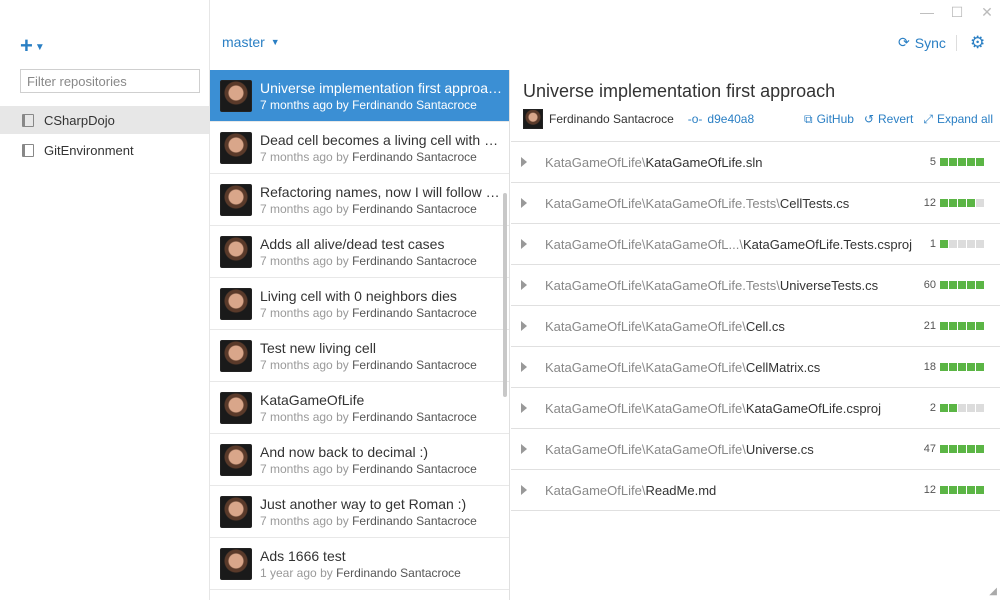 This screenshot has height=600, width=1000. What do you see at coordinates (927, 12) in the screenshot?
I see `minimize-icon: —` at bounding box center [927, 12].